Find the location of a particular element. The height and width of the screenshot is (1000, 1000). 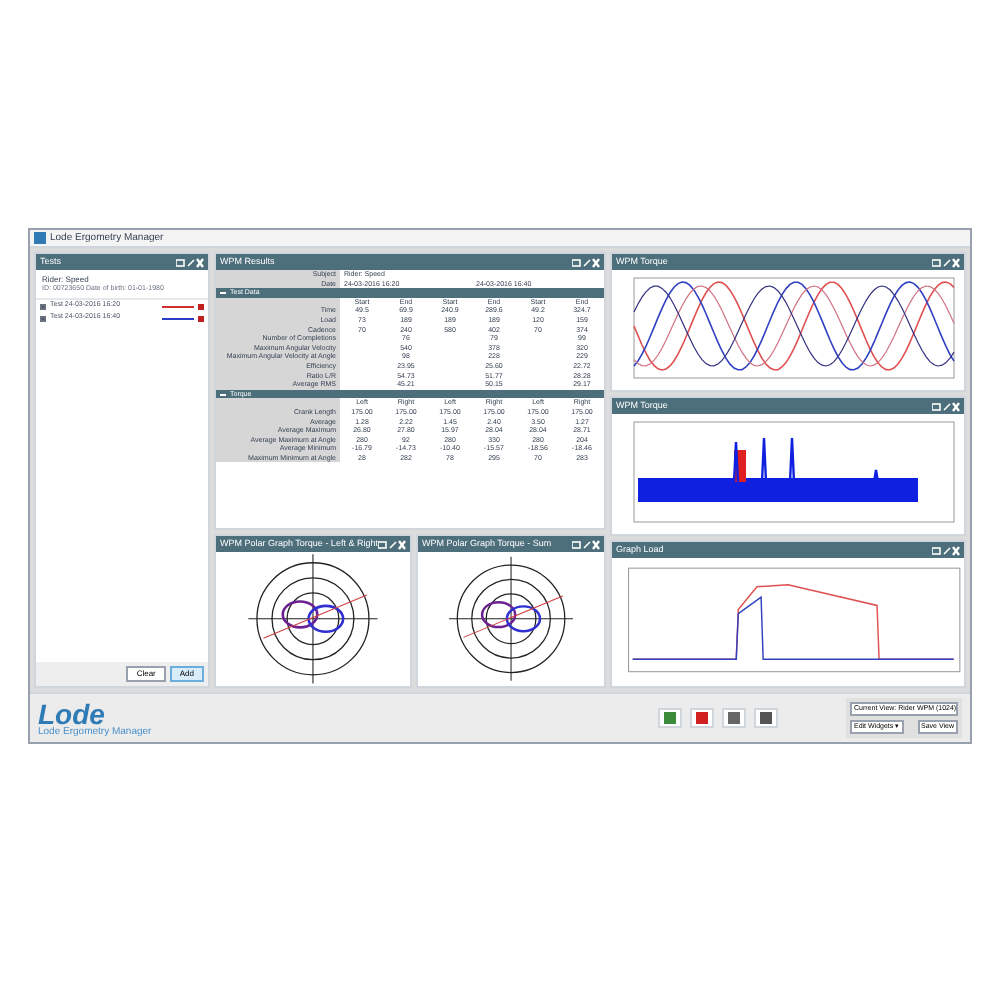

logo: Lode is located at coordinates (71, 713).